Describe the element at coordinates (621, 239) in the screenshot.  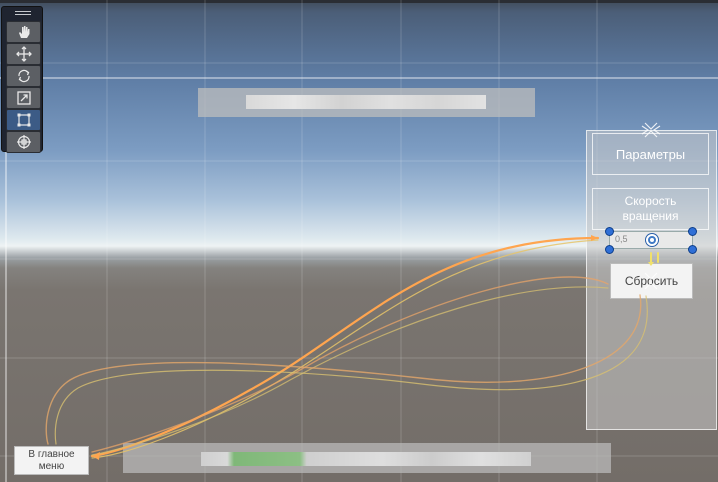
I see `slider-value: 0,5` at that location.